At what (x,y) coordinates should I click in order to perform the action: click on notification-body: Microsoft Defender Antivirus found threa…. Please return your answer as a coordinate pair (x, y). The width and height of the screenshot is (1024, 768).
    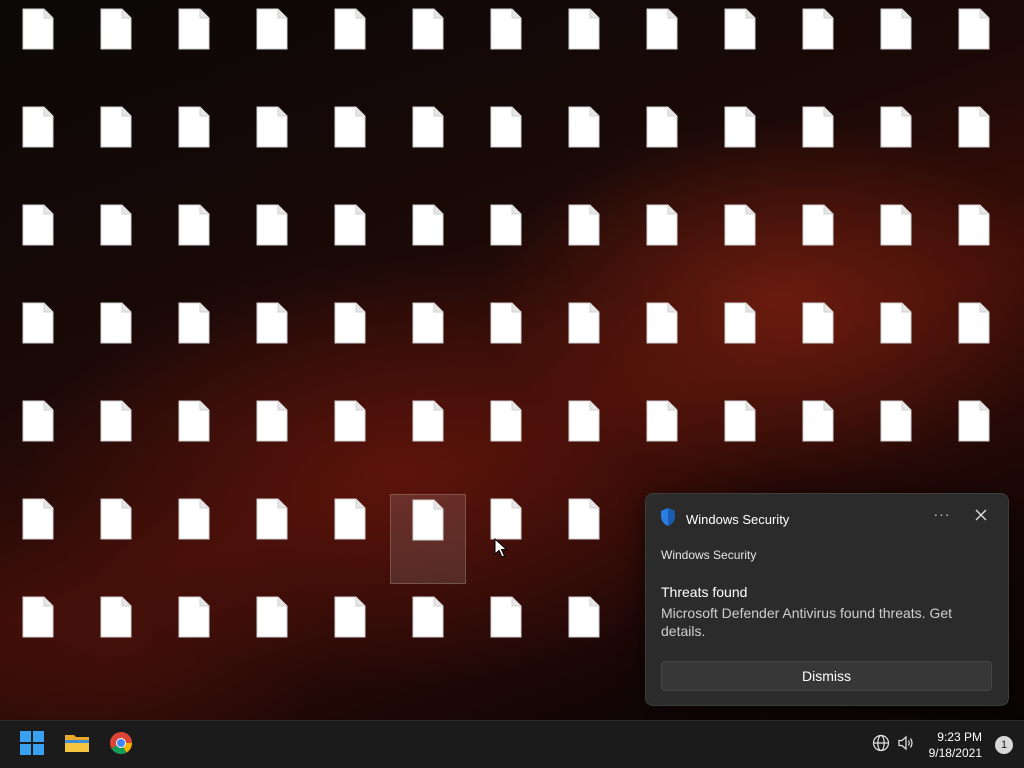
    Looking at the image, I should click on (821, 622).